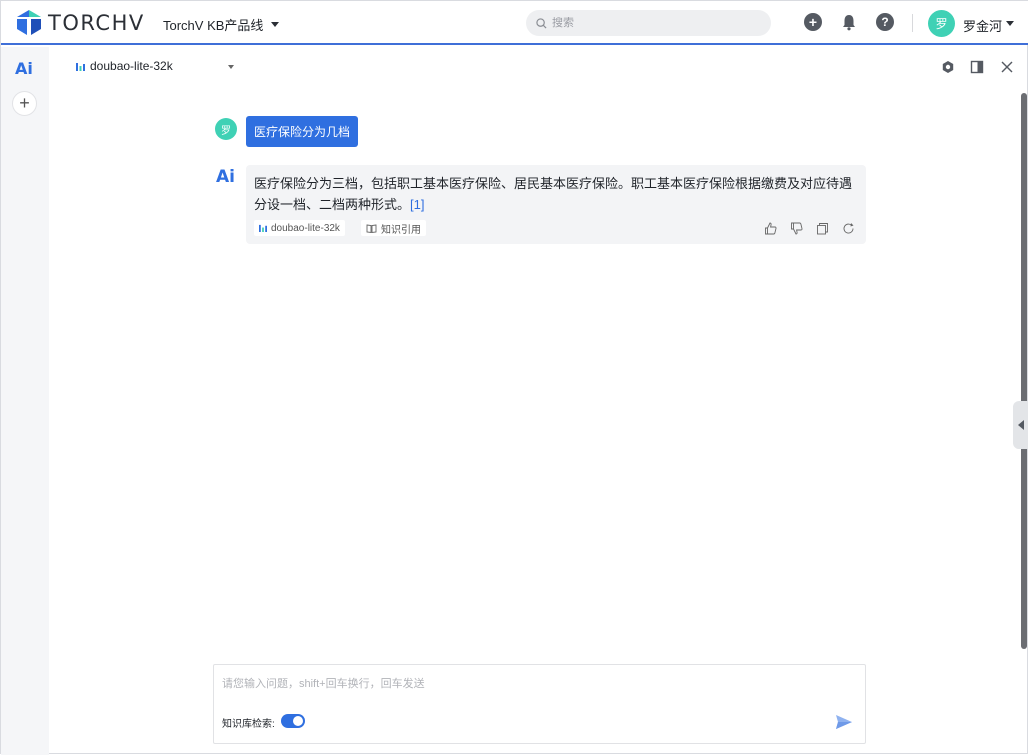 The height and width of the screenshot is (755, 1028). I want to click on model-tag: doubao-lite-32k, so click(299, 228).